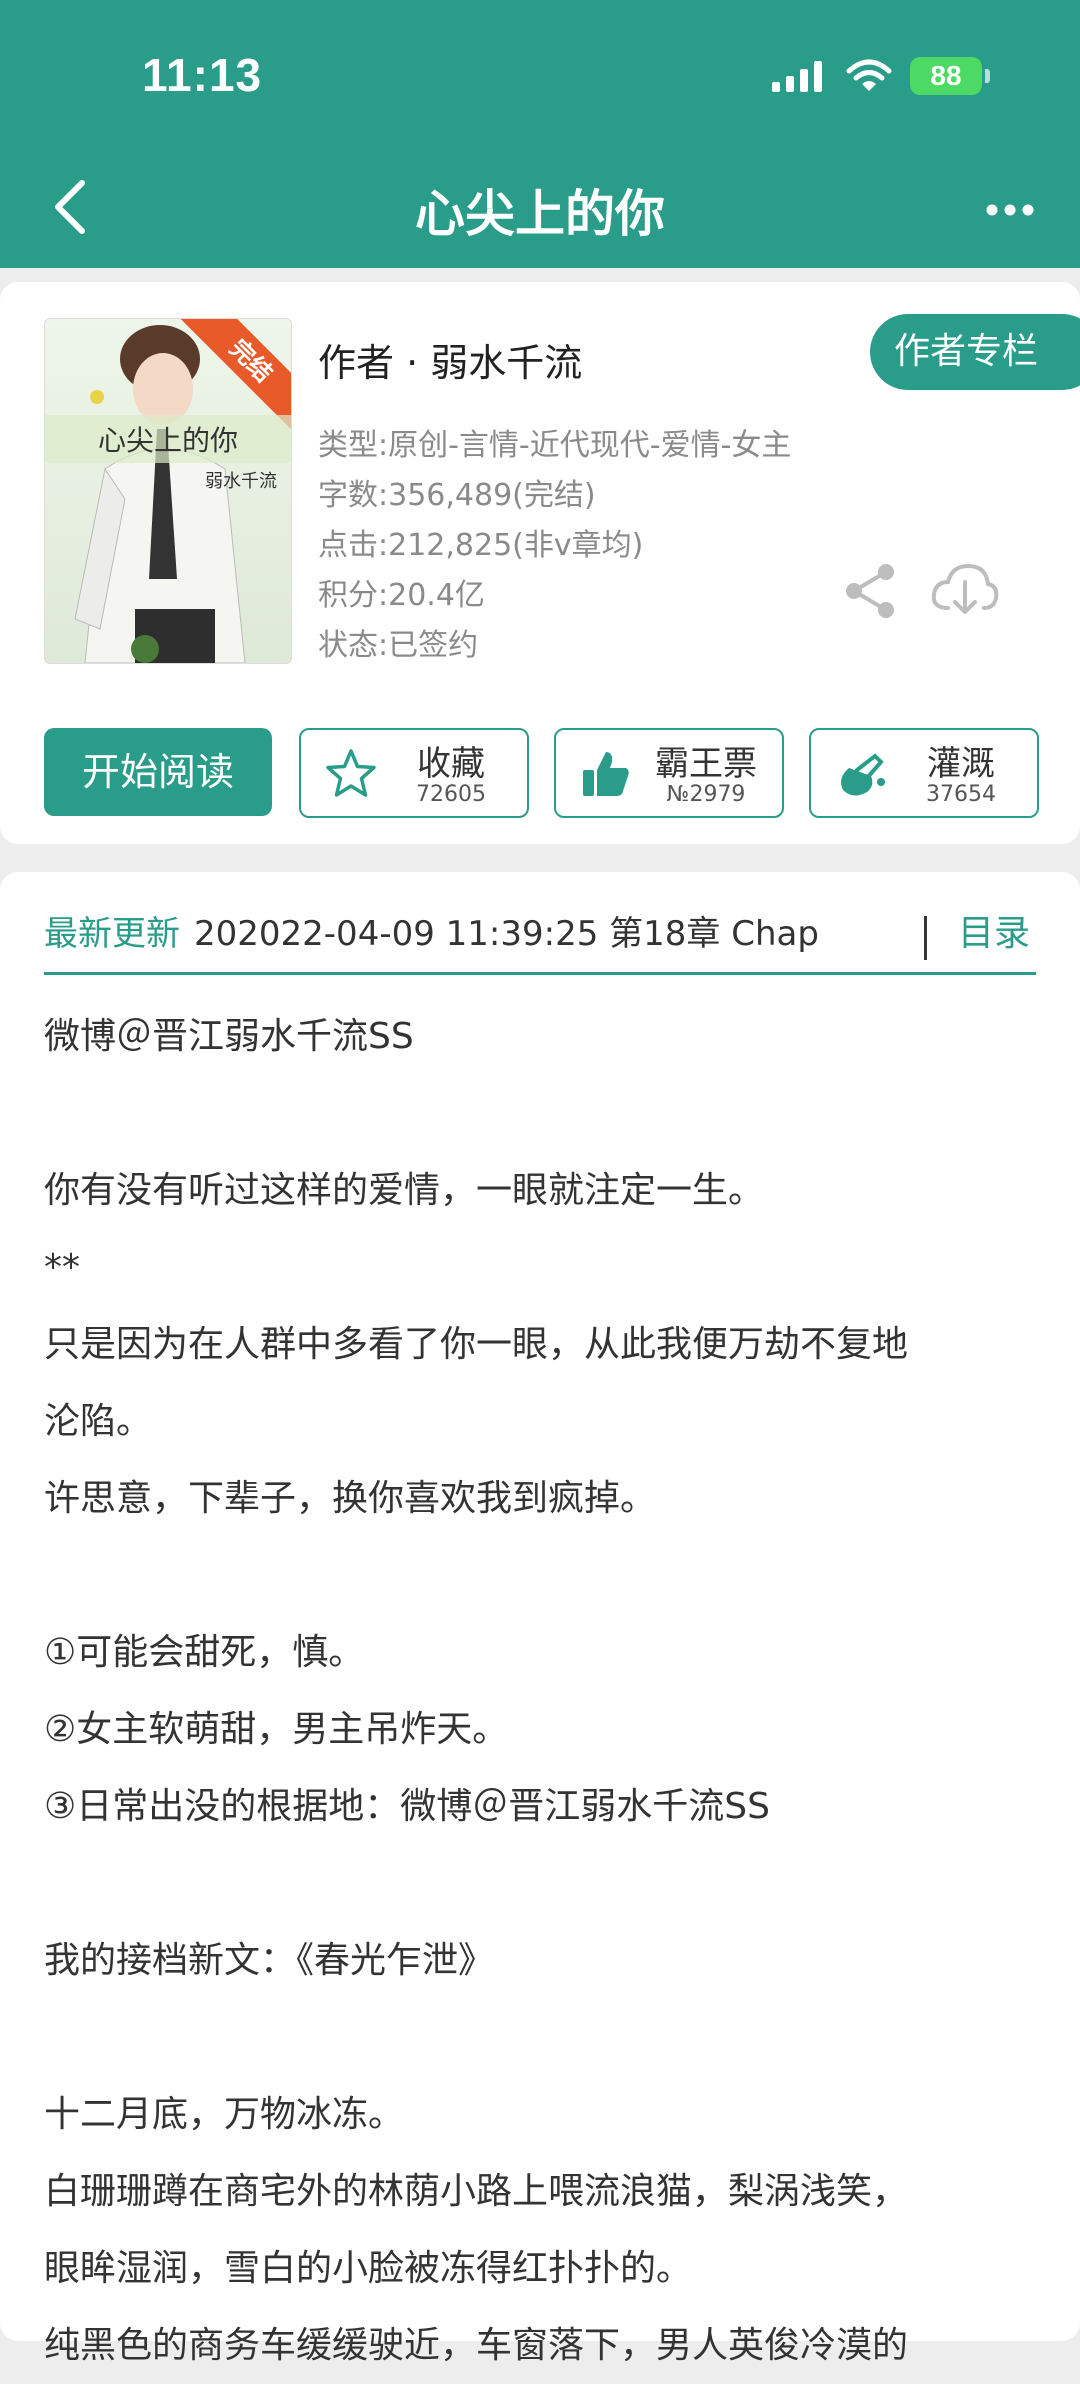 Image resolution: width=1080 pixels, height=2384 pixels. What do you see at coordinates (975, 352) in the screenshot?
I see `author-column-button: 作者专栏` at bounding box center [975, 352].